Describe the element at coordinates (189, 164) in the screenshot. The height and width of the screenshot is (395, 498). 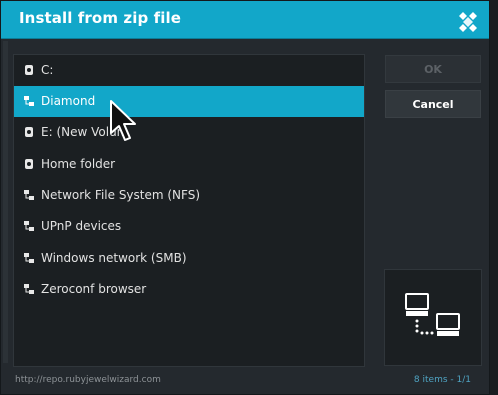
I see `list-item: Home folder` at that location.